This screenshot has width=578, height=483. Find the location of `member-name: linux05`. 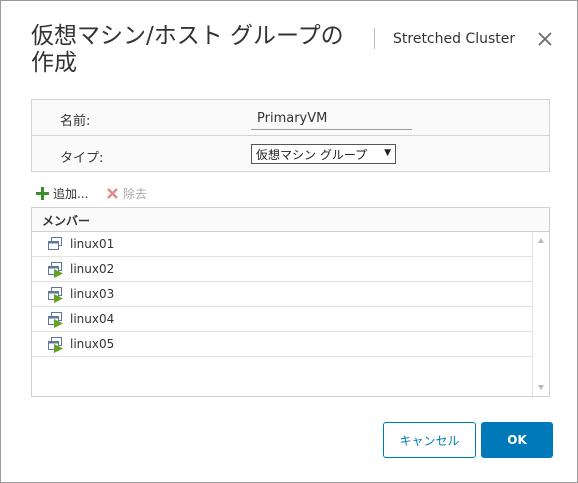

member-name: linux05 is located at coordinates (92, 344).